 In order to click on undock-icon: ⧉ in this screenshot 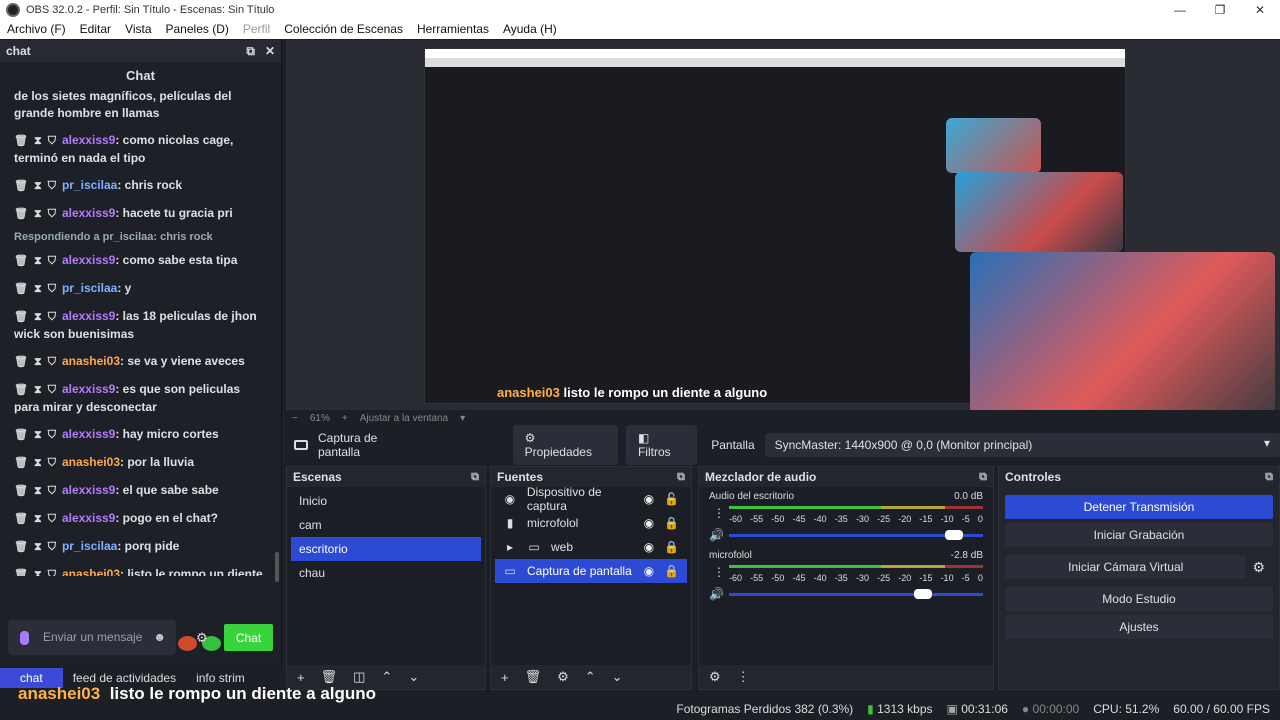, I will do `click(250, 51)`.